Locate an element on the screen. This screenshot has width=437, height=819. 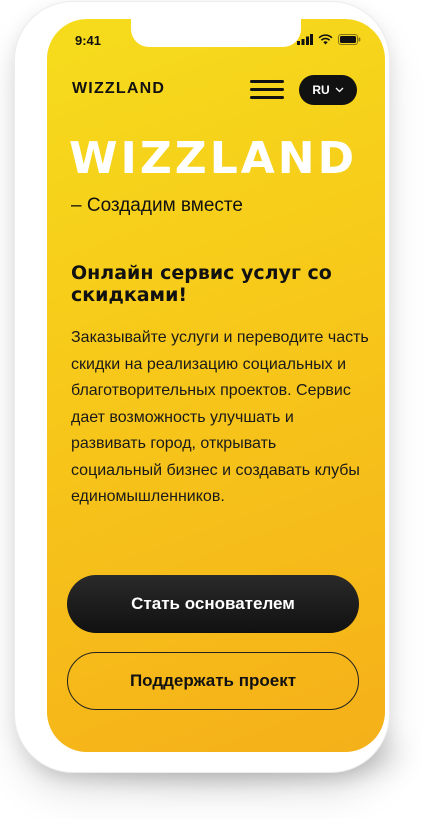
become-founder-button: Стать основателем is located at coordinates (213, 604).